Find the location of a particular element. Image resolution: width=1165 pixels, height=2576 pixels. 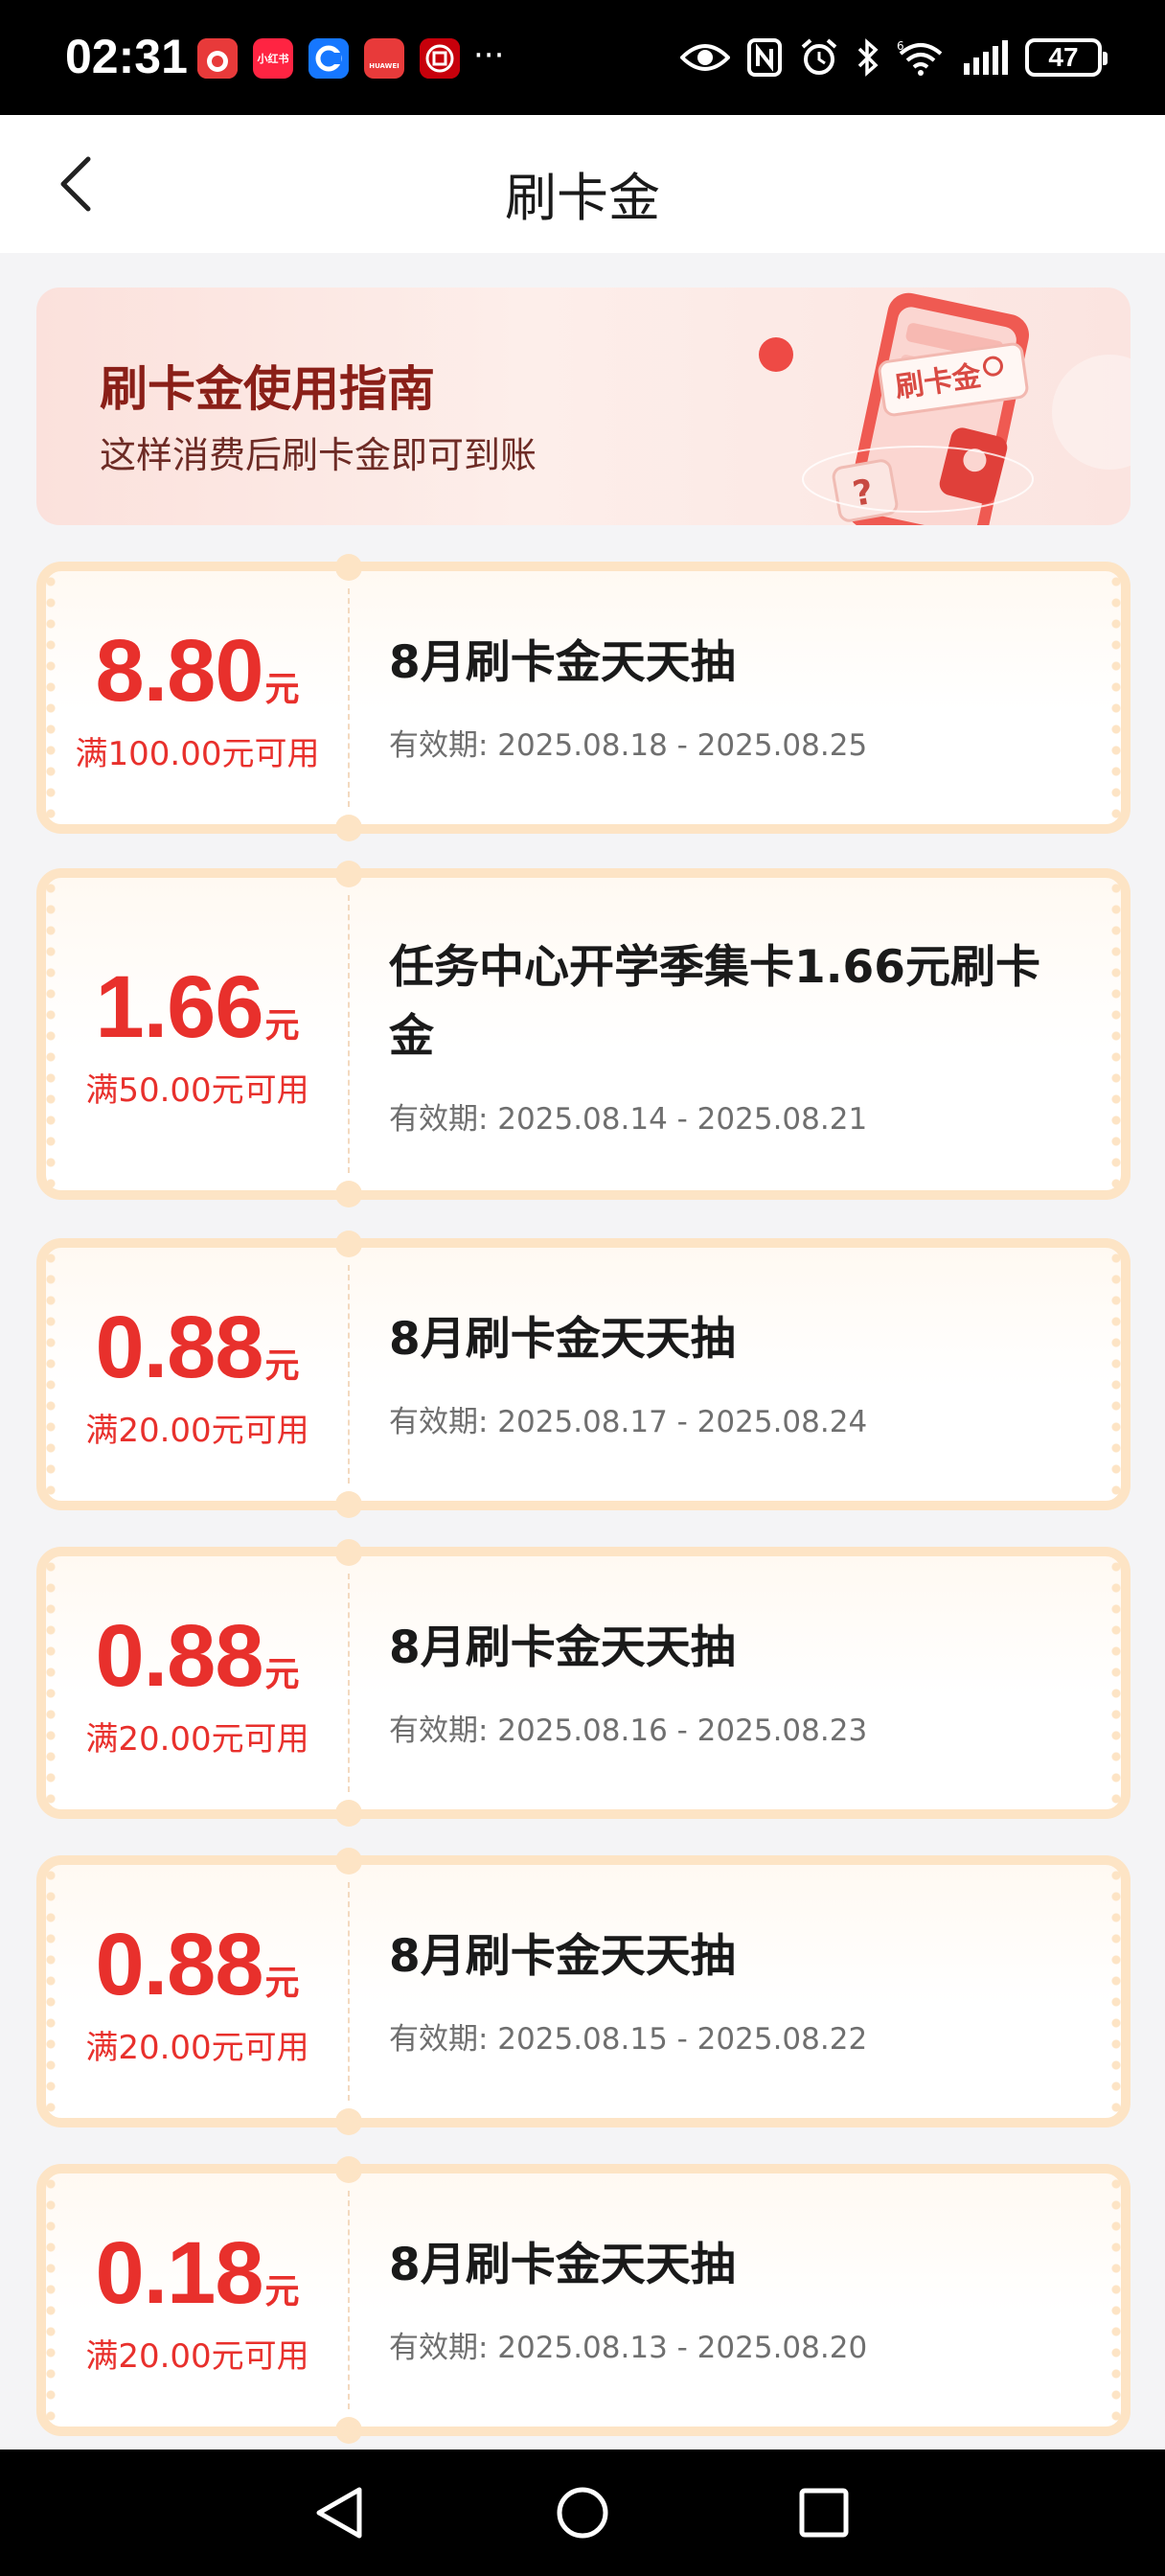

validity-period: 有效期: 2025.08.14 - 2025.08.21 is located at coordinates (629, 1119).